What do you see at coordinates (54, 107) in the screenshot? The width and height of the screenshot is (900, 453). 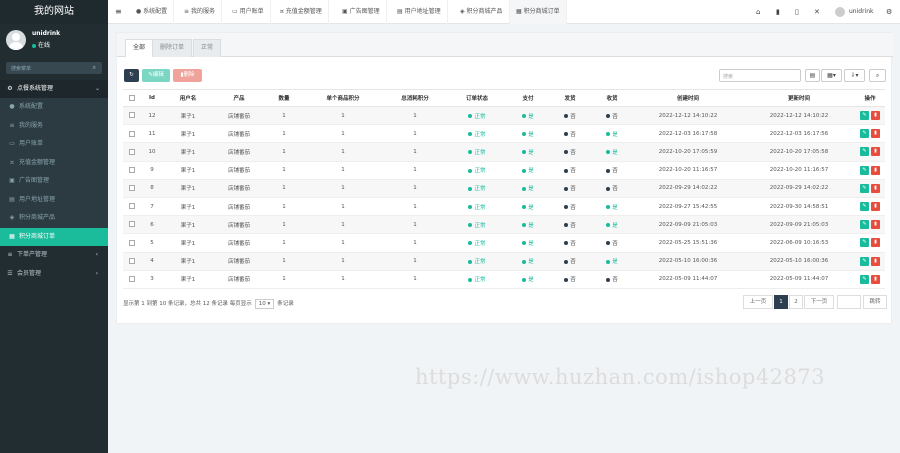 I see `sidebar-item-config: ● 系统配置` at bounding box center [54, 107].